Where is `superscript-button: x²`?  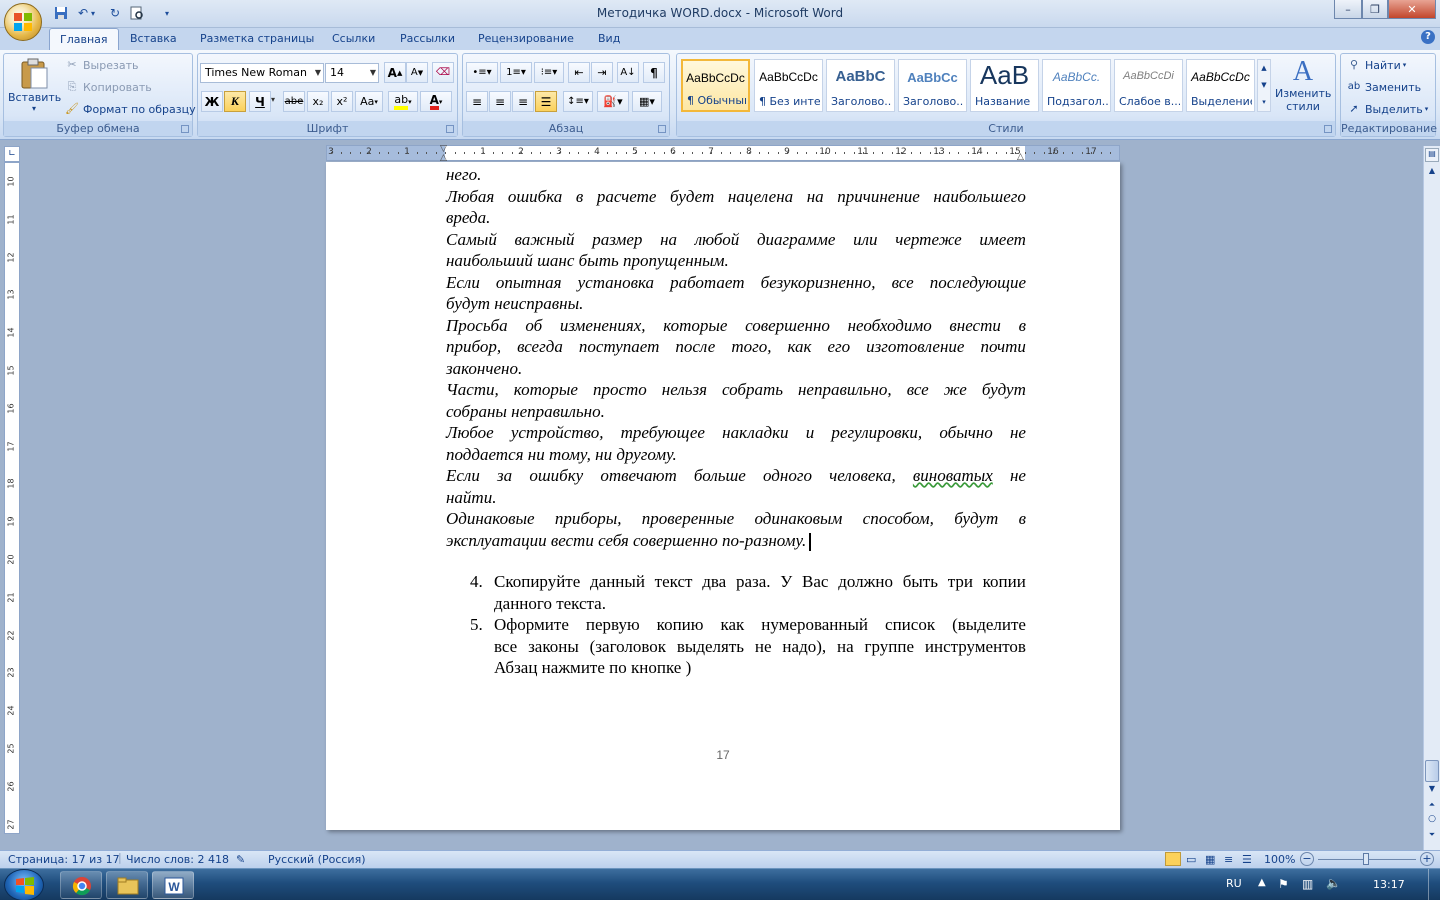 superscript-button: x² is located at coordinates (342, 101).